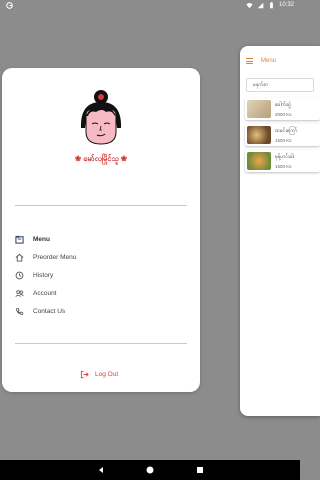 This screenshot has height=480, width=320. I want to click on drawer-item-label: Account, so click(45, 293).